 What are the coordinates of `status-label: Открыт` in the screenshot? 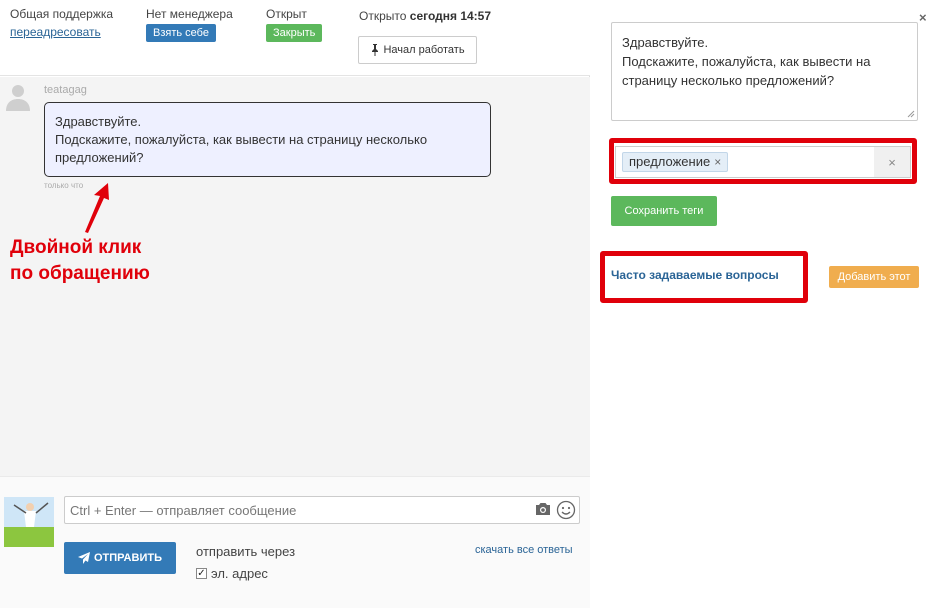 It's located at (286, 14).